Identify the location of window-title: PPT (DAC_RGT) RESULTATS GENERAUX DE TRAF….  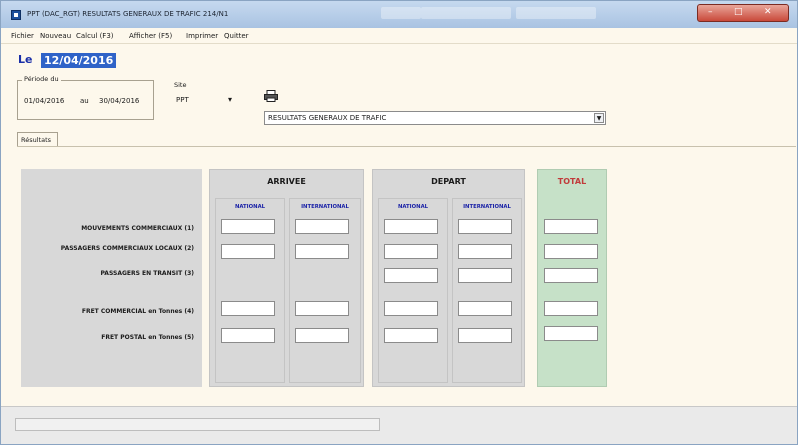
(128, 14).